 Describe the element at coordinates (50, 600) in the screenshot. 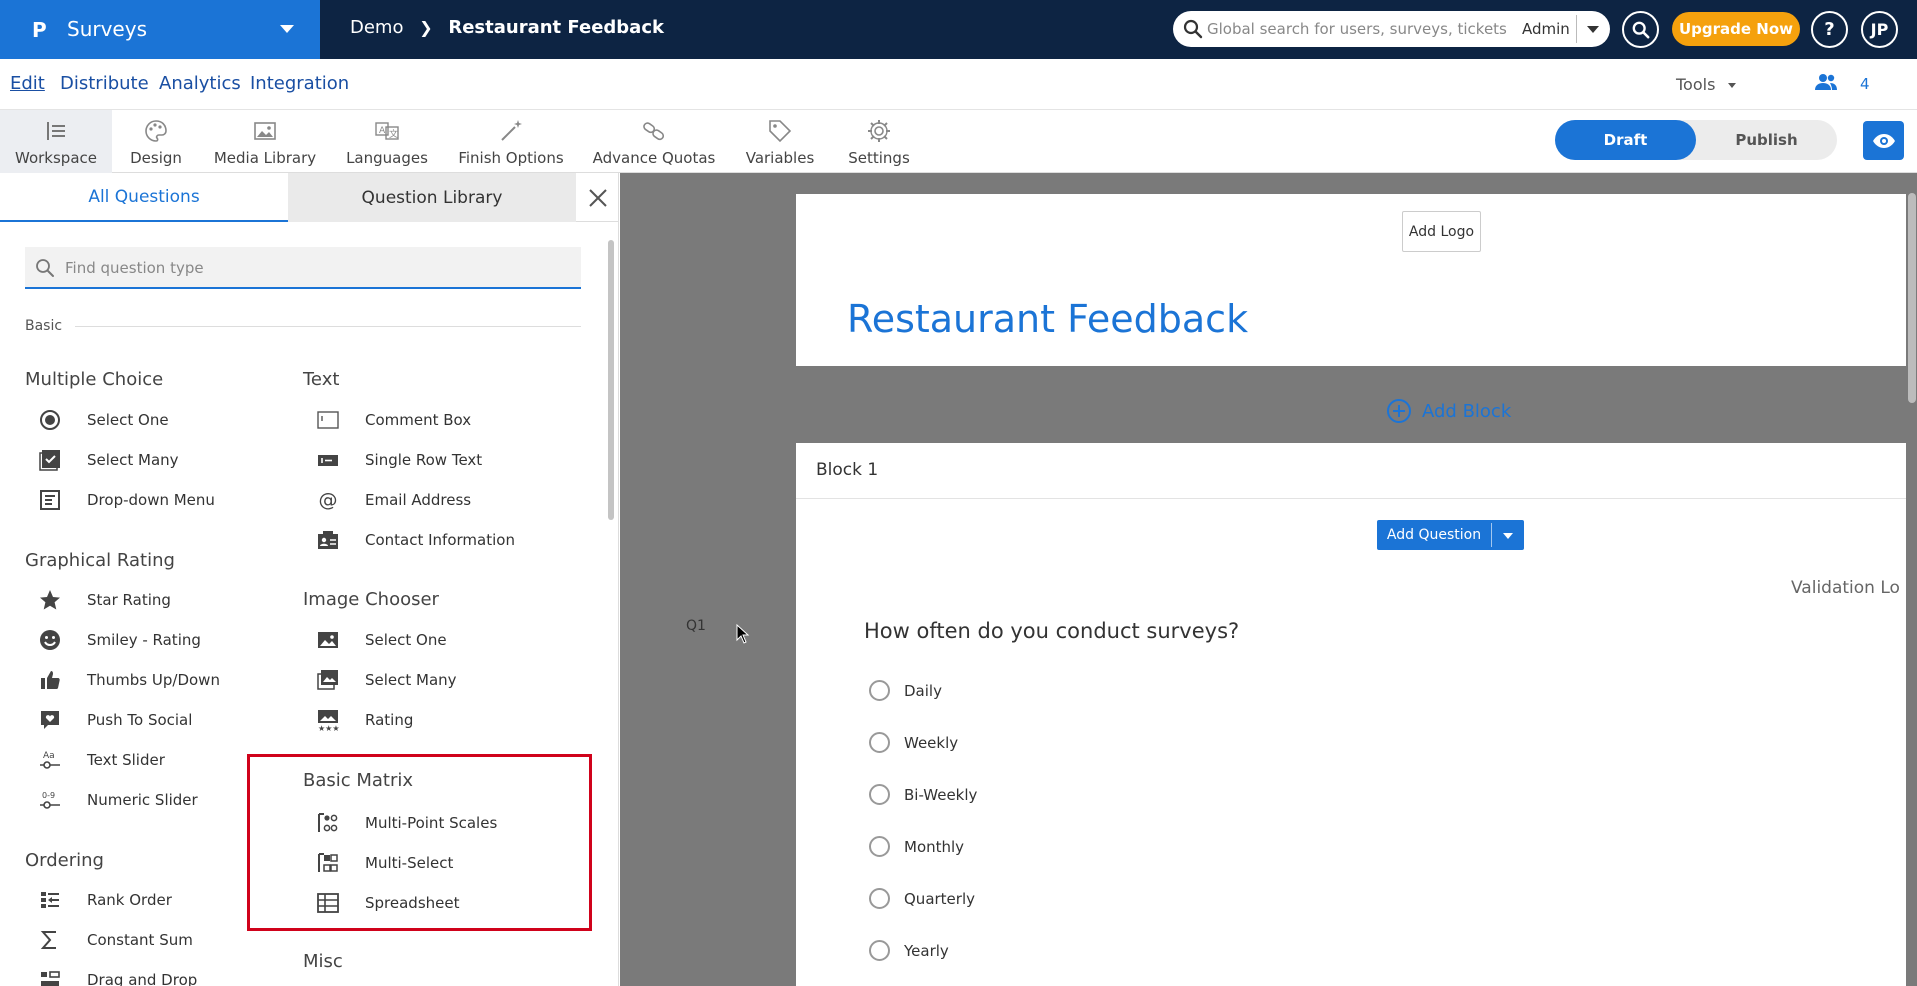

I see `star-icon` at that location.